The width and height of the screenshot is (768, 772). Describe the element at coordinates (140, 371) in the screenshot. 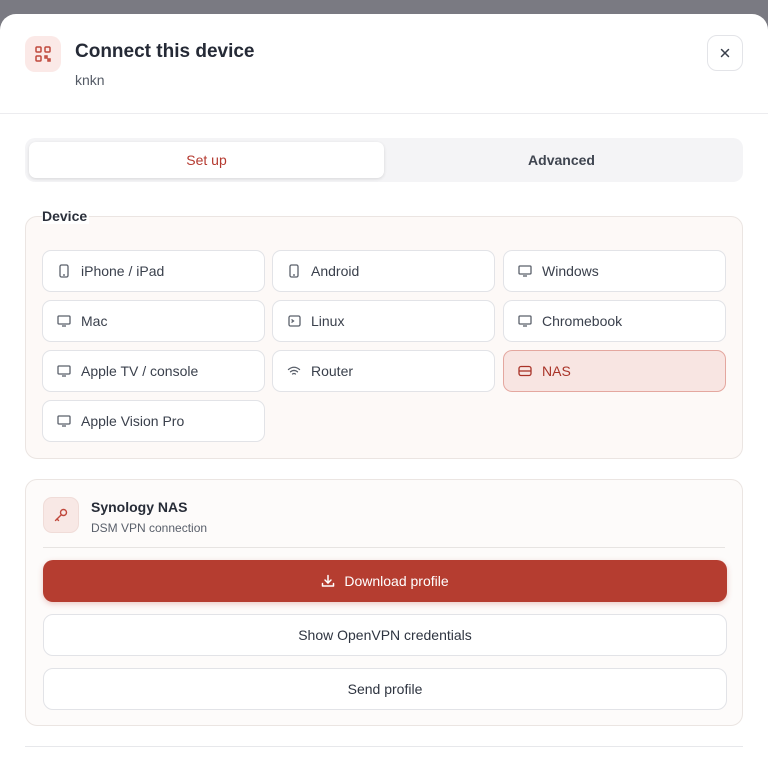

I see `device-option-label: Apple TV / console` at that location.